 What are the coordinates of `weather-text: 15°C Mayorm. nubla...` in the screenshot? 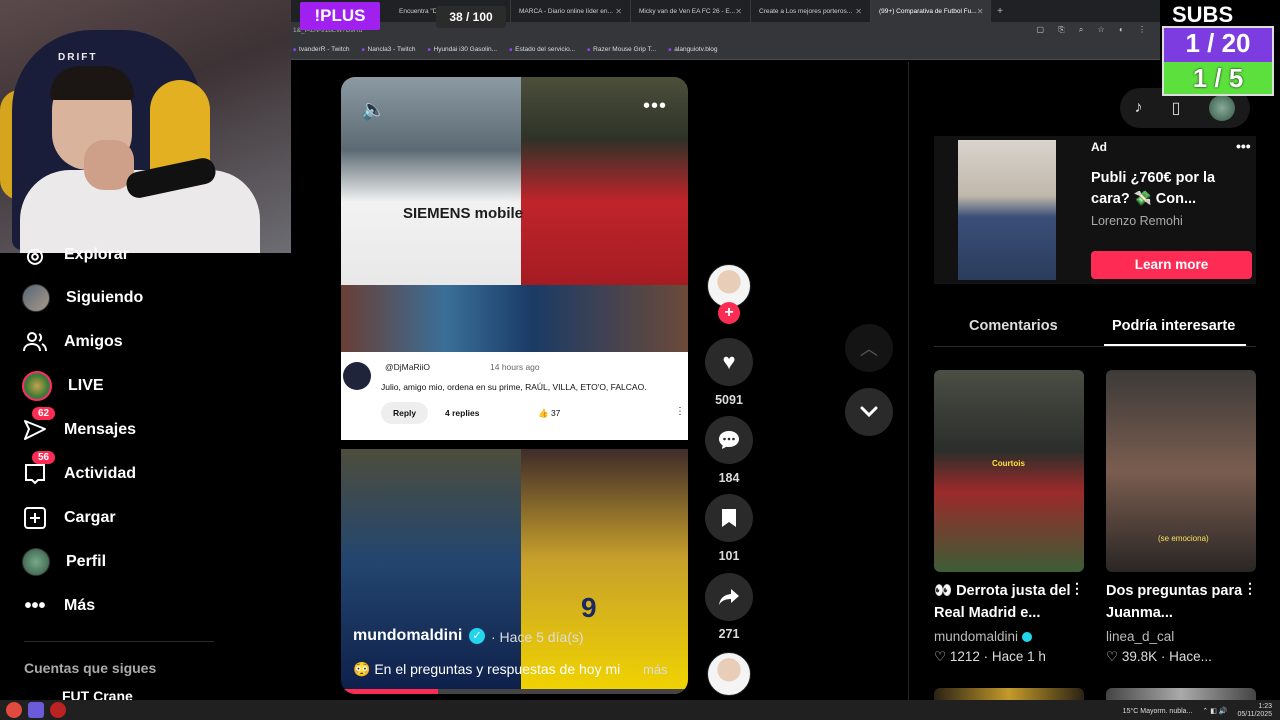 It's located at (1158, 711).